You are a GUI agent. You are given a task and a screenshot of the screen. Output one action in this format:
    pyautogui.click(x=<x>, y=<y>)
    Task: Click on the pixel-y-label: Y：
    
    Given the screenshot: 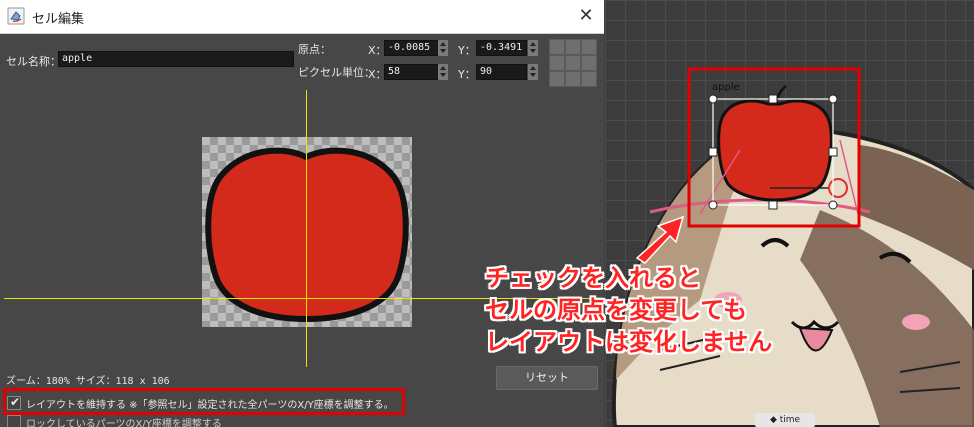 What is the action you would take?
    pyautogui.click(x=467, y=74)
    